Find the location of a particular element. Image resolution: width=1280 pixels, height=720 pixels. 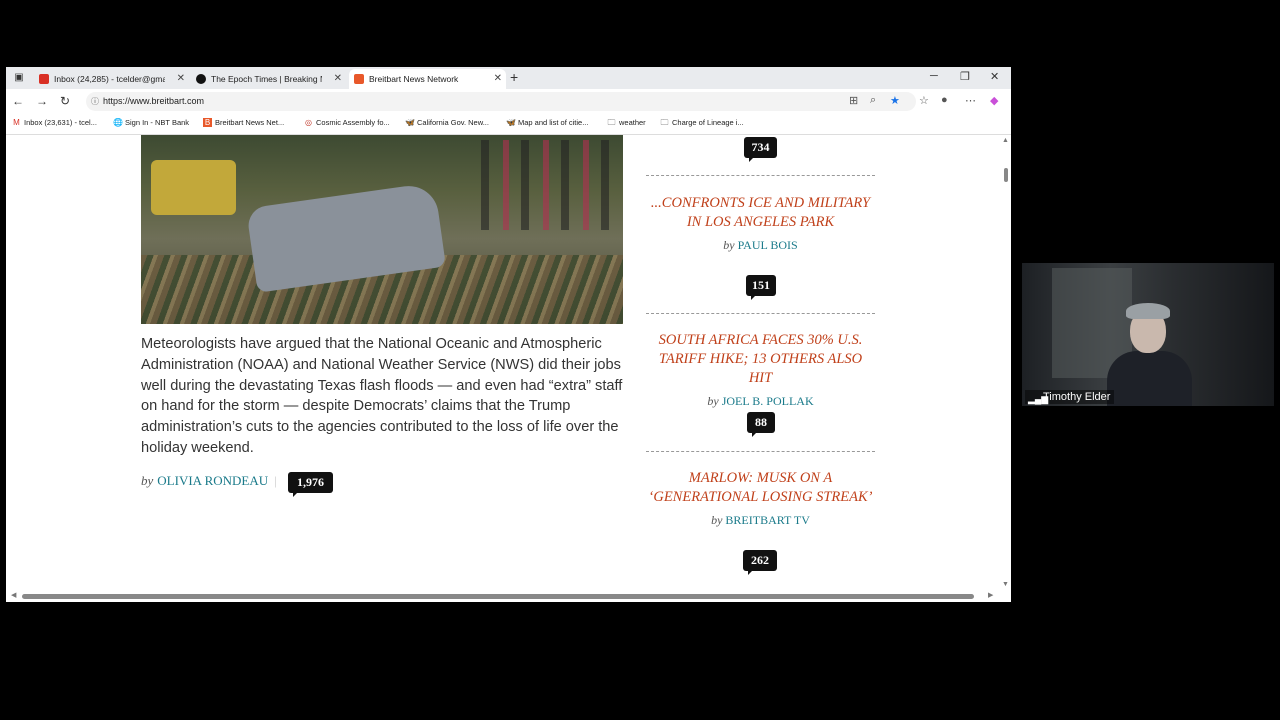

webcam-person-hair is located at coordinates (1148, 311).